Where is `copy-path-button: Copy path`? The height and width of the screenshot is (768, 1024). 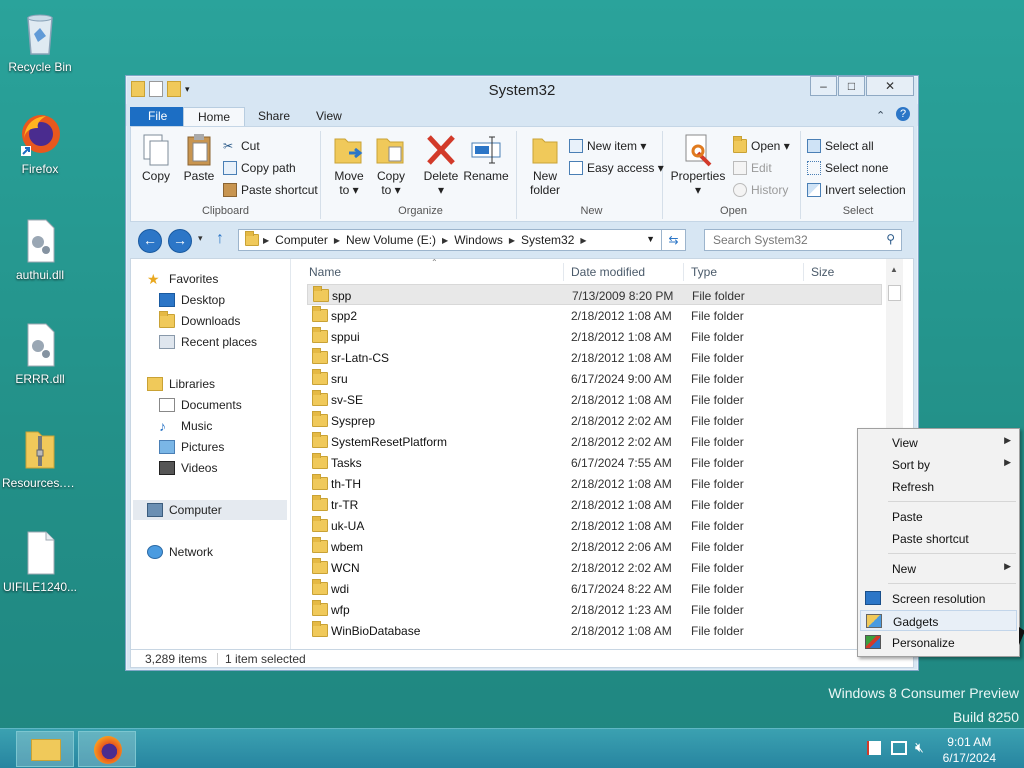 copy-path-button: Copy path is located at coordinates (259, 168).